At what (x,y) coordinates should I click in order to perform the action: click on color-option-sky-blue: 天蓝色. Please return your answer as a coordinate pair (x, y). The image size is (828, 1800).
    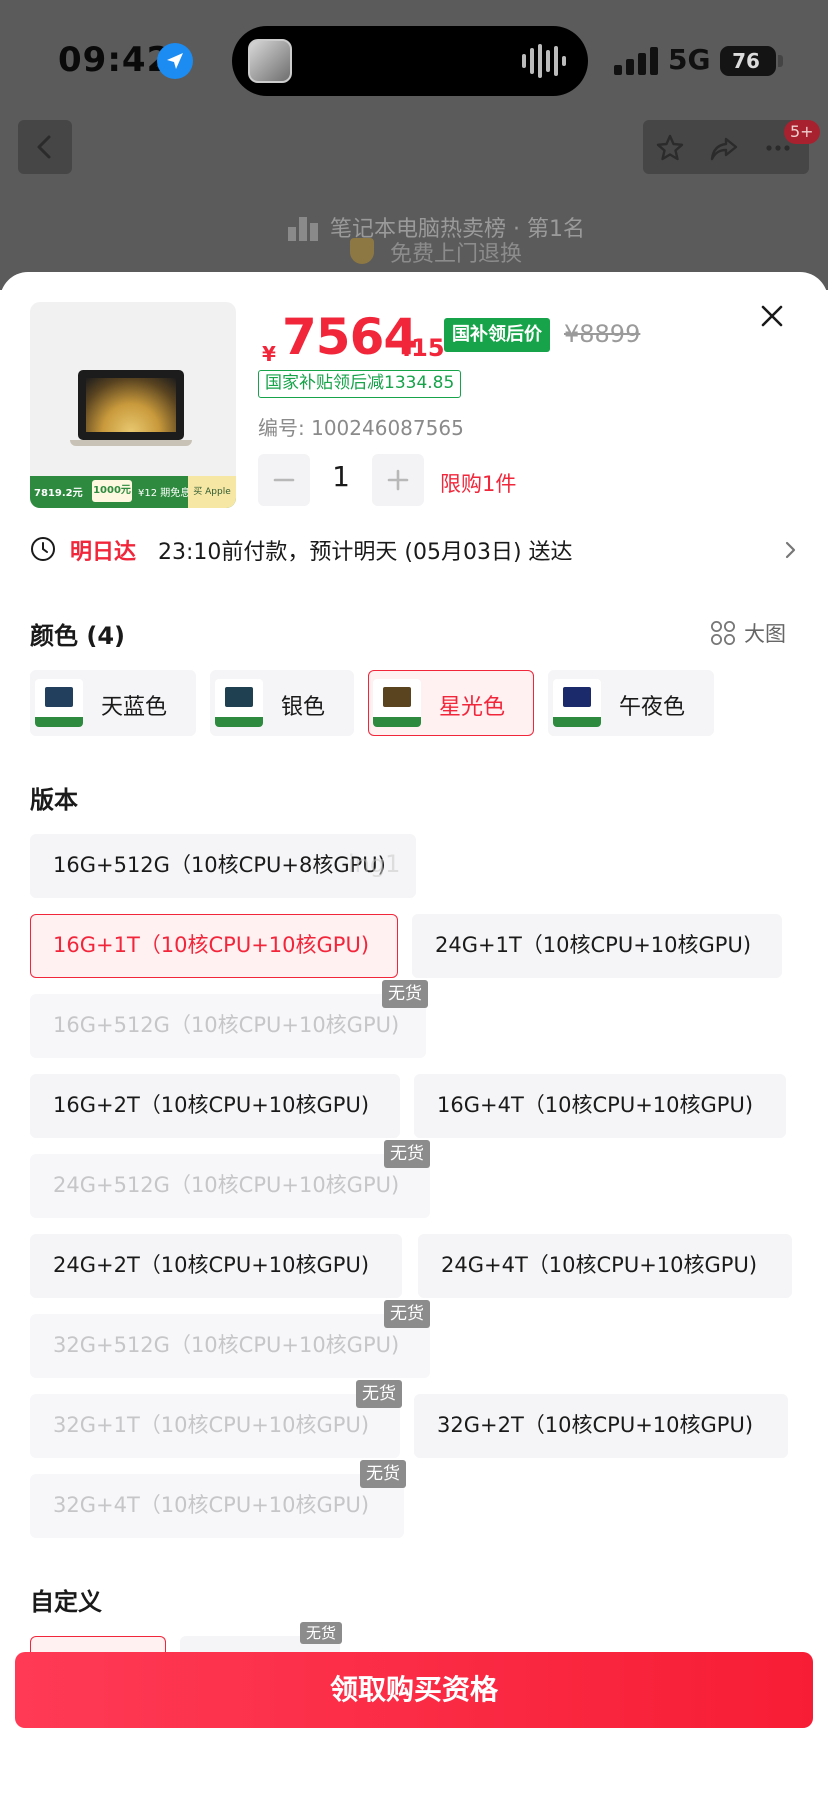
    Looking at the image, I should click on (113, 703).